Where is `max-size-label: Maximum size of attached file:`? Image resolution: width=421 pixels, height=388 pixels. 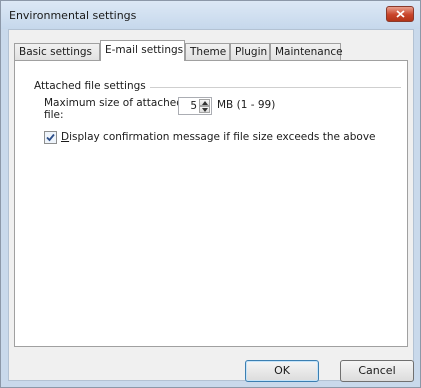 max-size-label: Maximum size of attached file: is located at coordinates (114, 109).